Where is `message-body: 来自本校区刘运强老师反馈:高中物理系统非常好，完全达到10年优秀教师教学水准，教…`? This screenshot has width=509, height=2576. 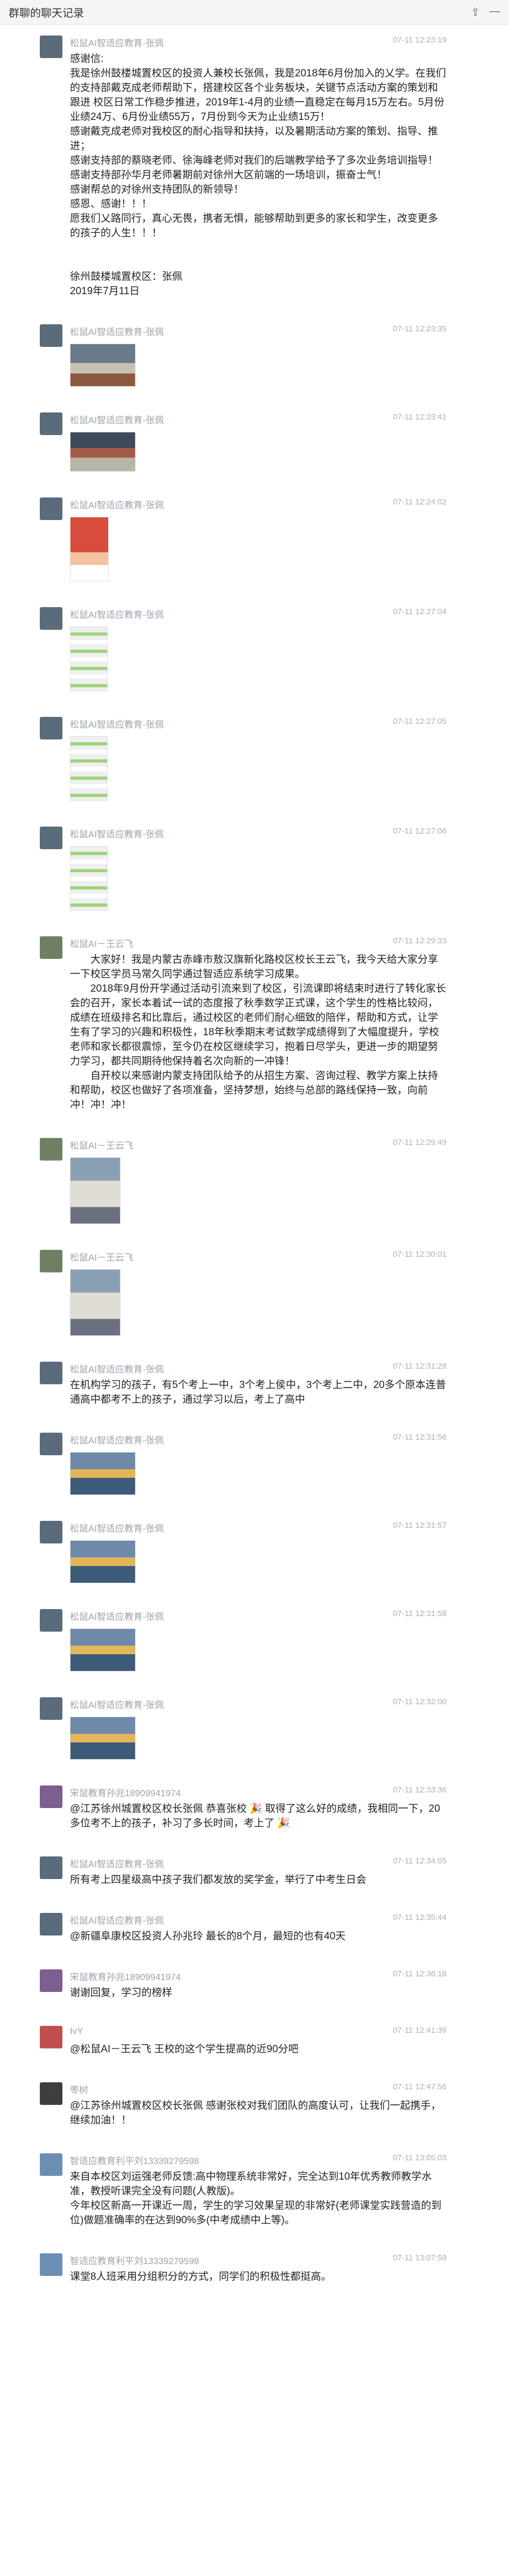 message-body: 来自本校区刘运强老师反馈:高中物理系统非常好，完全达到10年优秀教师教学水准，教… is located at coordinates (258, 2198).